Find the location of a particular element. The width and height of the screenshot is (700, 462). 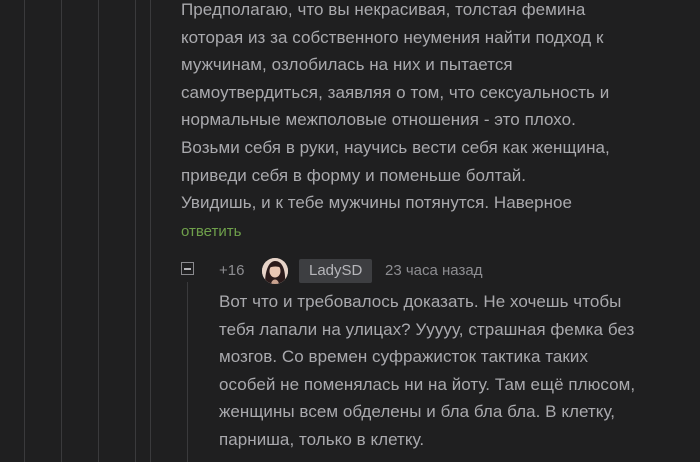

reply-thread-line is located at coordinates (187, 372).